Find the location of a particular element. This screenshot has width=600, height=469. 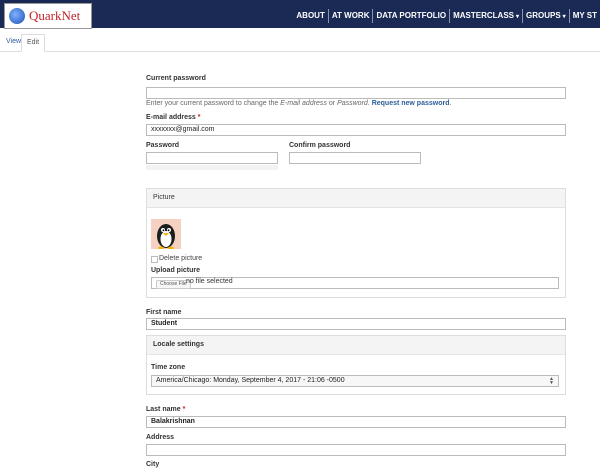

delete-picture-checkbox is located at coordinates (154, 259).